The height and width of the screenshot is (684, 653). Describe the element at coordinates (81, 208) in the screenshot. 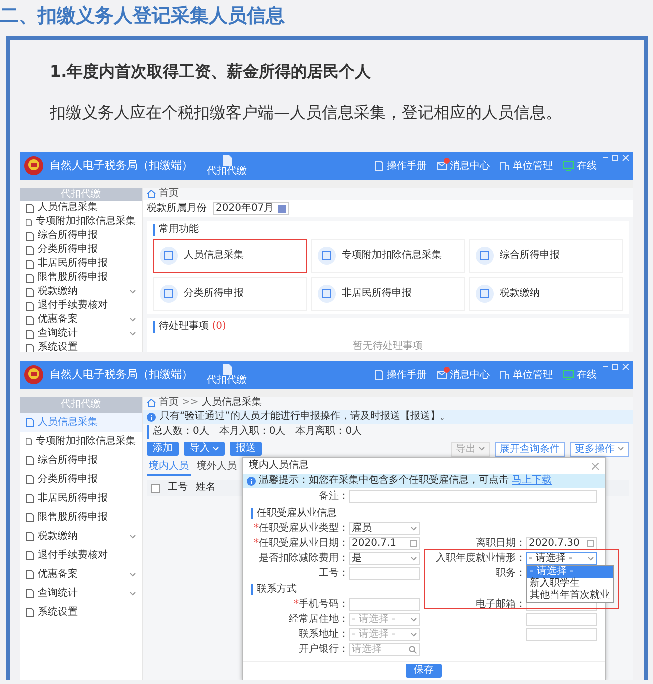

I see `sidebar-item: 人员信息采集` at that location.